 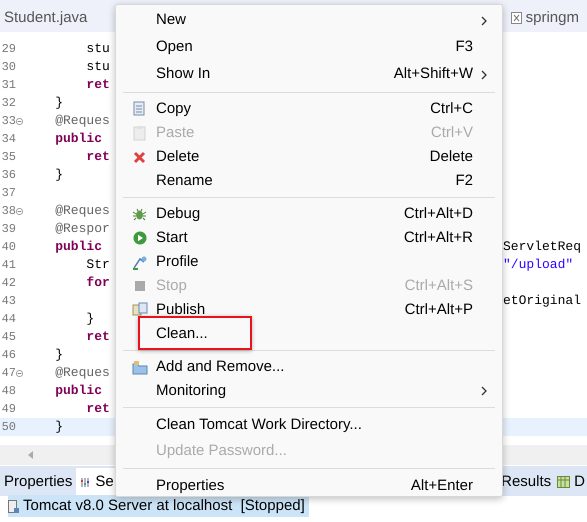 I want to click on table-icon, so click(x=563, y=482).